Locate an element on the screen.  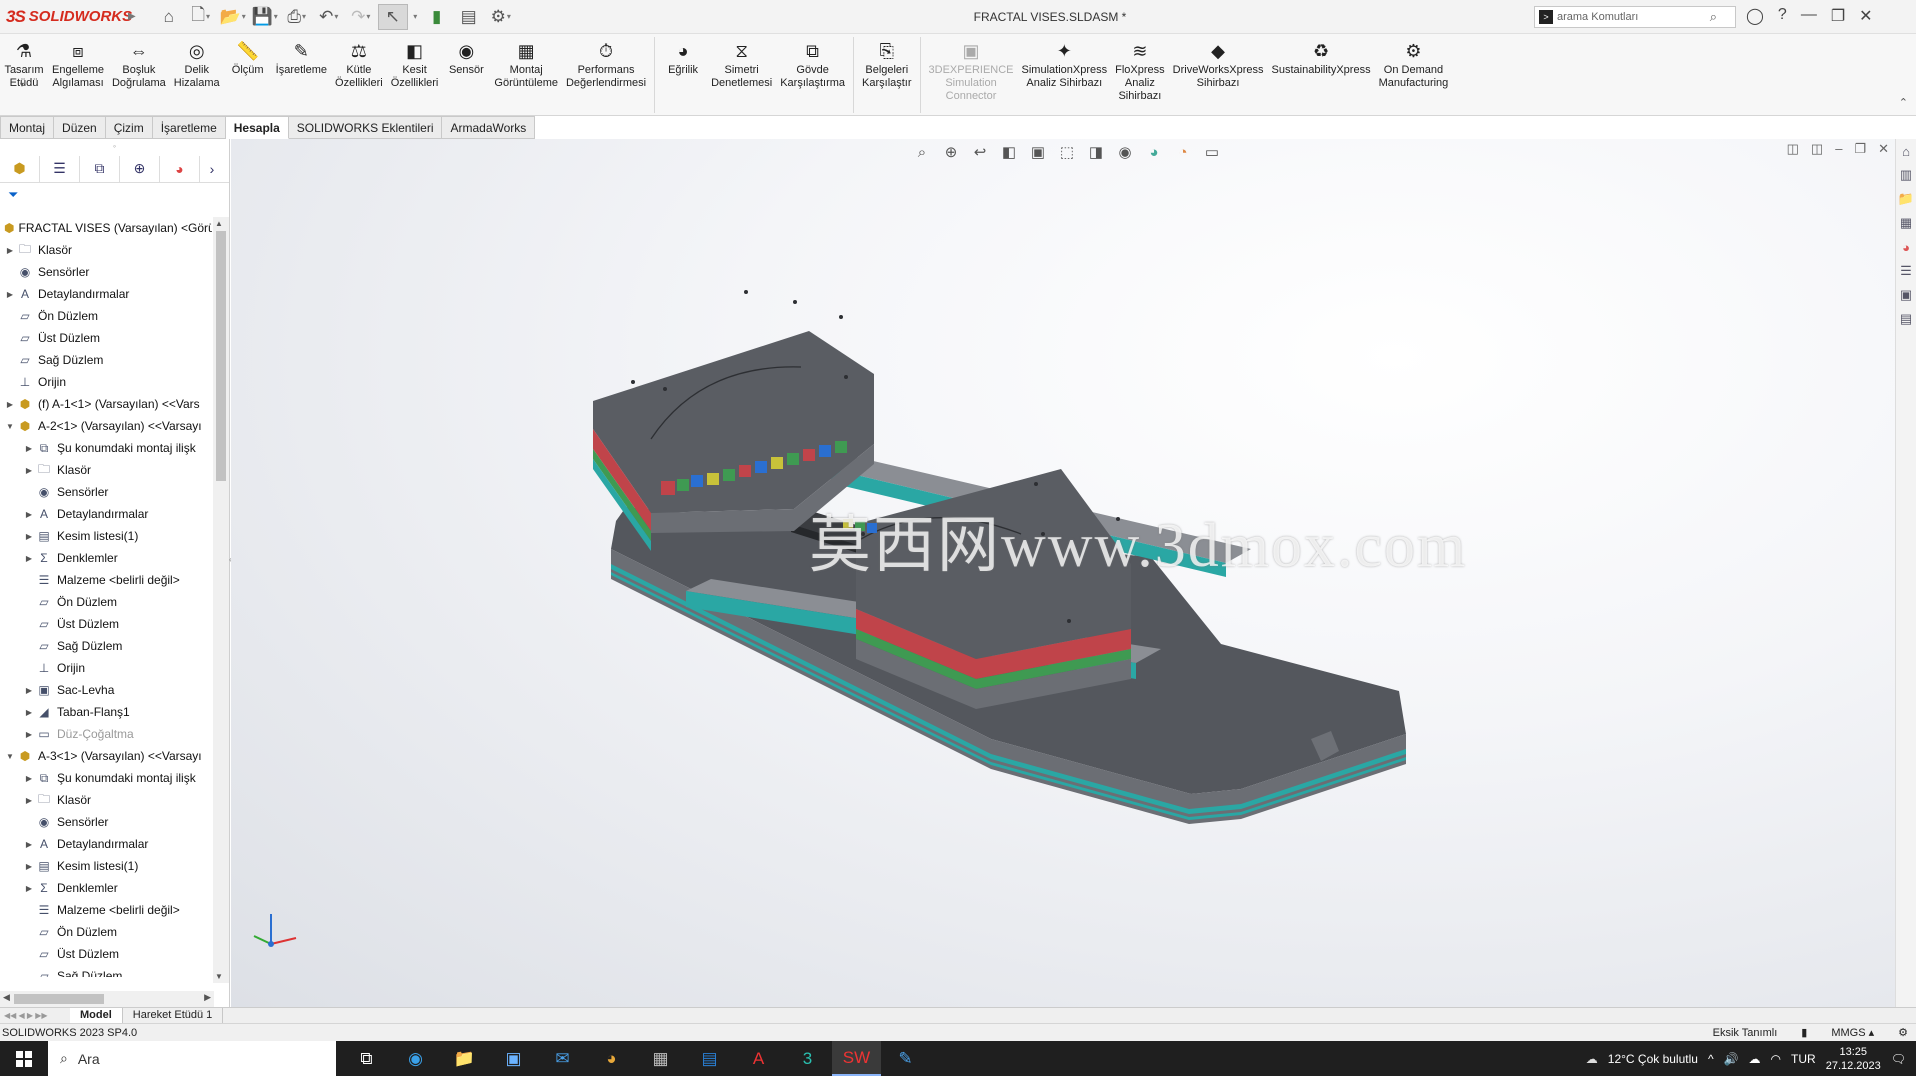
solidworks-taskbar-icon: SW is located at coordinates (856, 1058).